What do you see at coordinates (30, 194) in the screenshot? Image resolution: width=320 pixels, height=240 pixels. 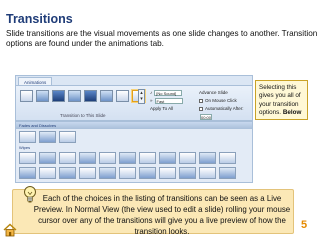 I see `lightbulb-icon` at bounding box center [30, 194].